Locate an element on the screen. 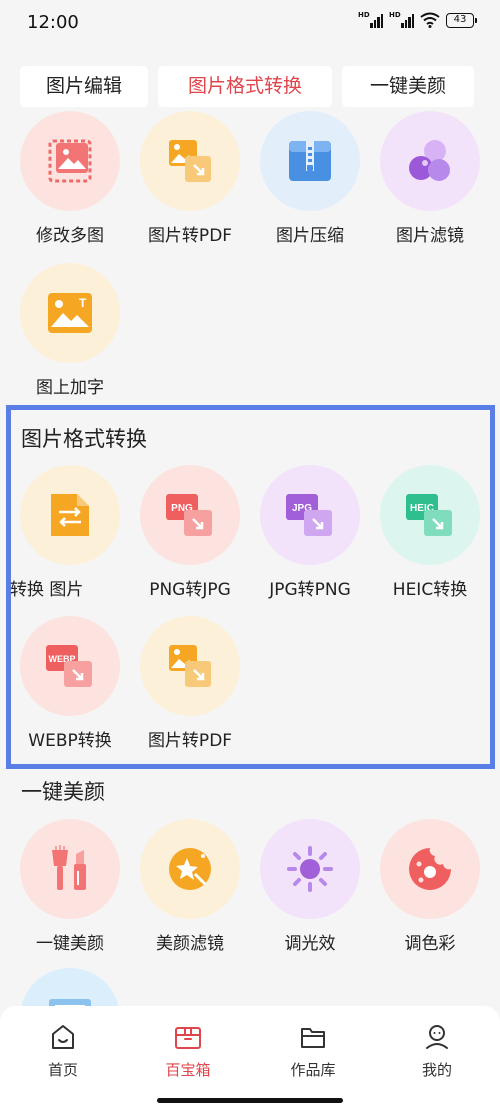 Image resolution: width=500 pixels, height=1111 pixels. tool-label: 转换 图片 is located at coordinates (47, 590).